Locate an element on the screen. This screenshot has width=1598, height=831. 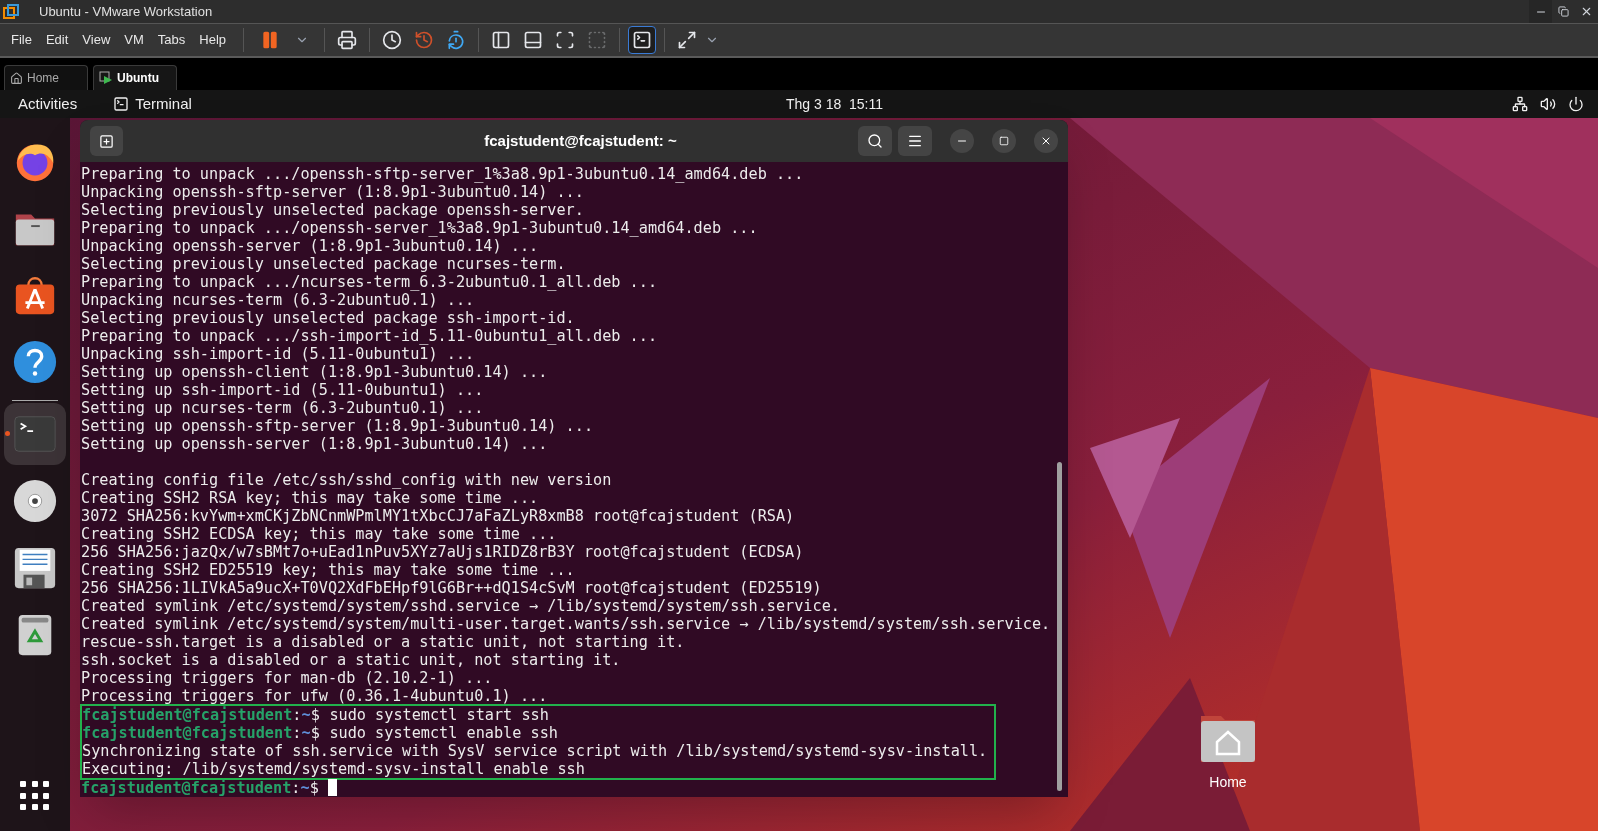
maximize-button is located at coordinates (1004, 141).